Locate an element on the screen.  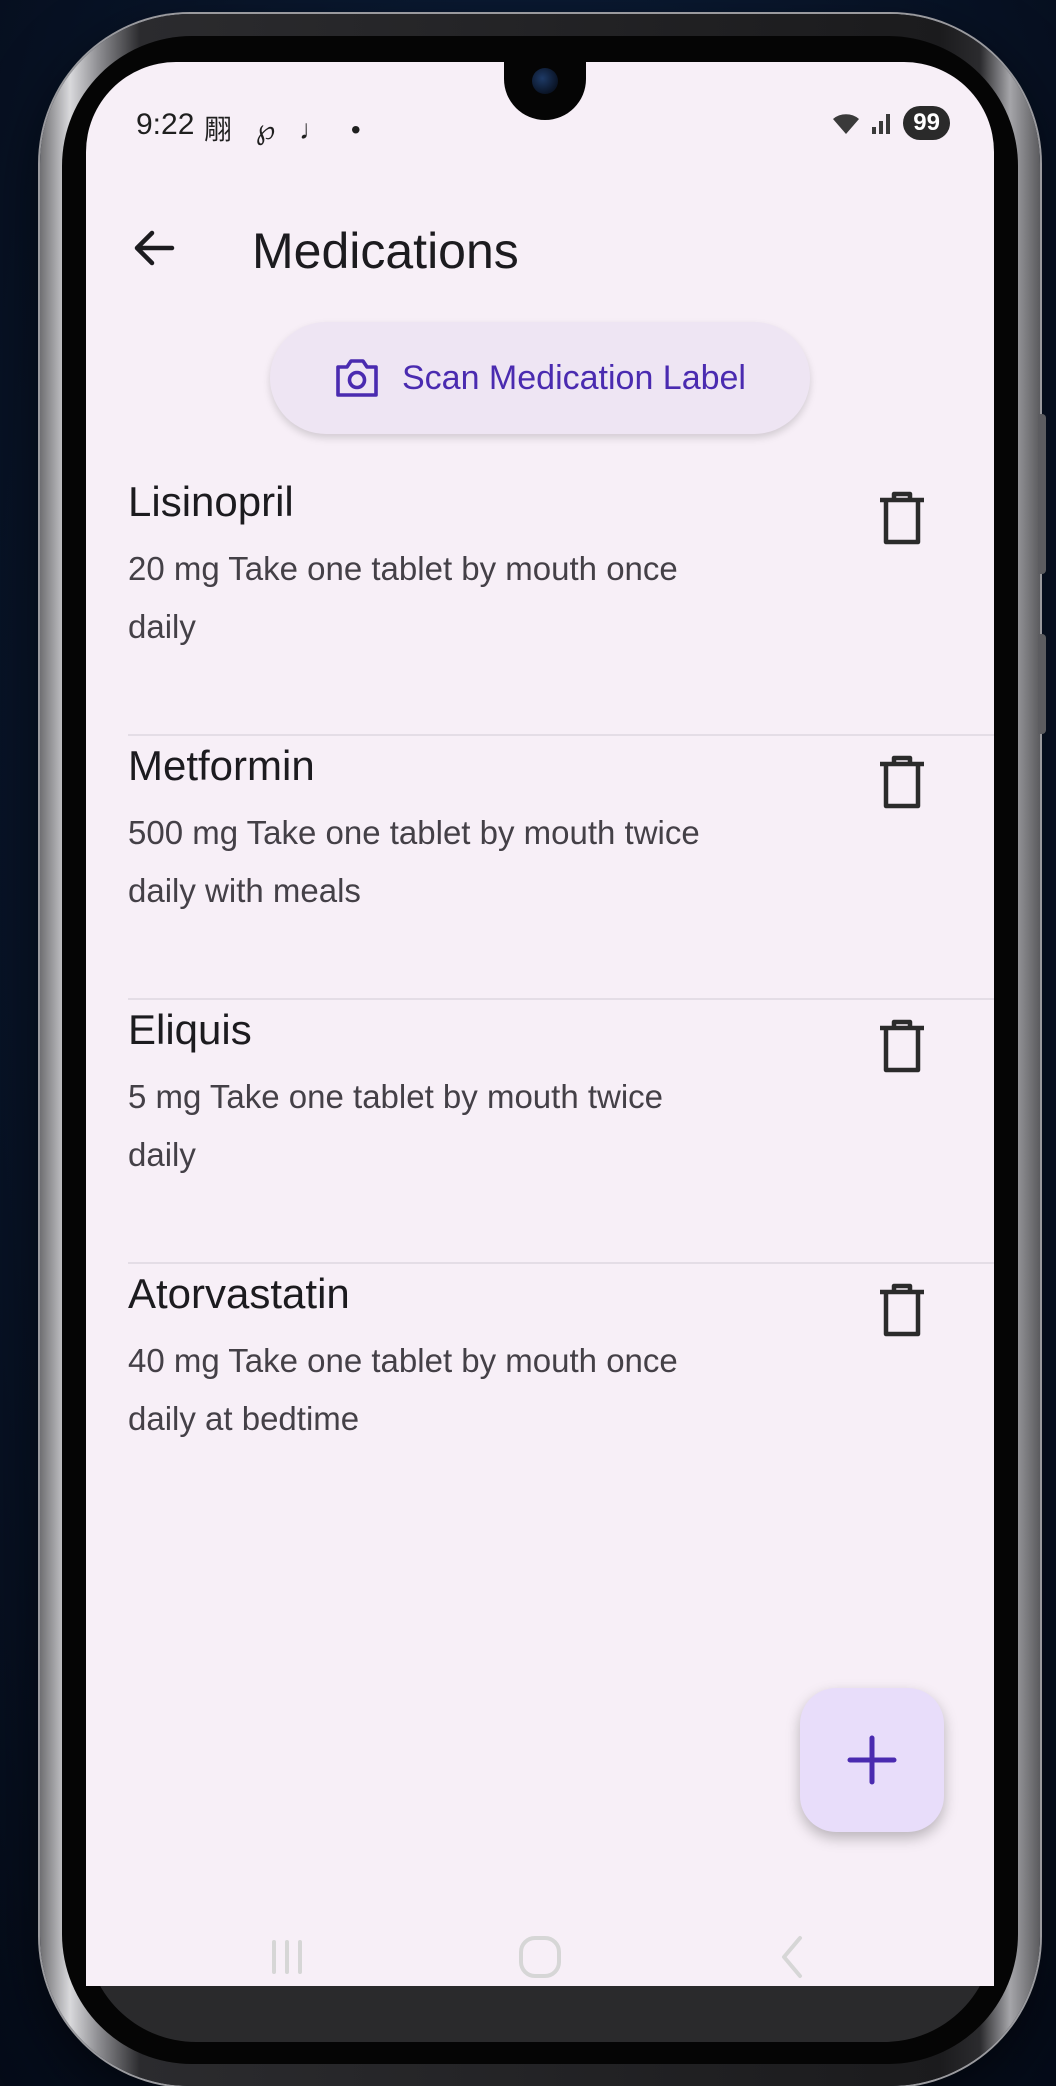
status-right-group: 99 is located at coordinates (890, 123).